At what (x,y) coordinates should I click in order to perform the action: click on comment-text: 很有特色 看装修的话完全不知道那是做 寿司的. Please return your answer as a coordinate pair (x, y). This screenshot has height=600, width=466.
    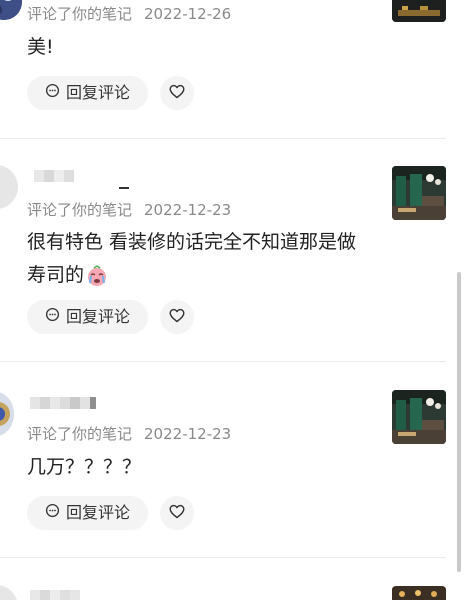
    Looking at the image, I should click on (207, 259).